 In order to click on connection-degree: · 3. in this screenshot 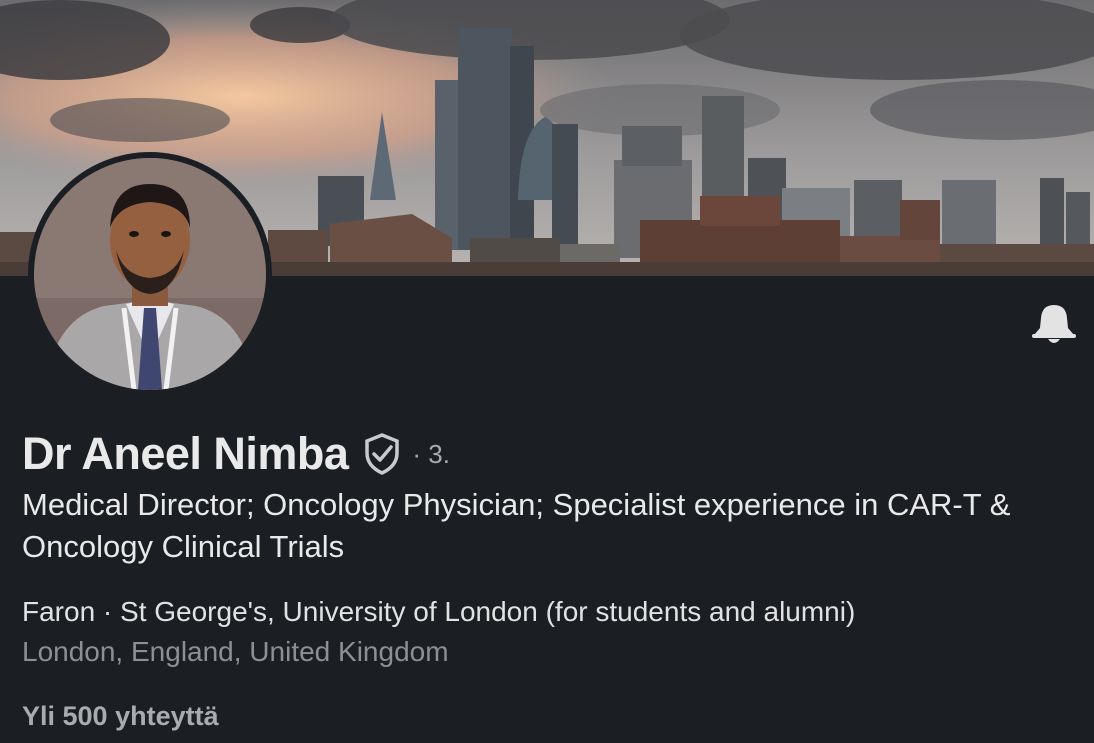, I will do `click(431, 453)`.